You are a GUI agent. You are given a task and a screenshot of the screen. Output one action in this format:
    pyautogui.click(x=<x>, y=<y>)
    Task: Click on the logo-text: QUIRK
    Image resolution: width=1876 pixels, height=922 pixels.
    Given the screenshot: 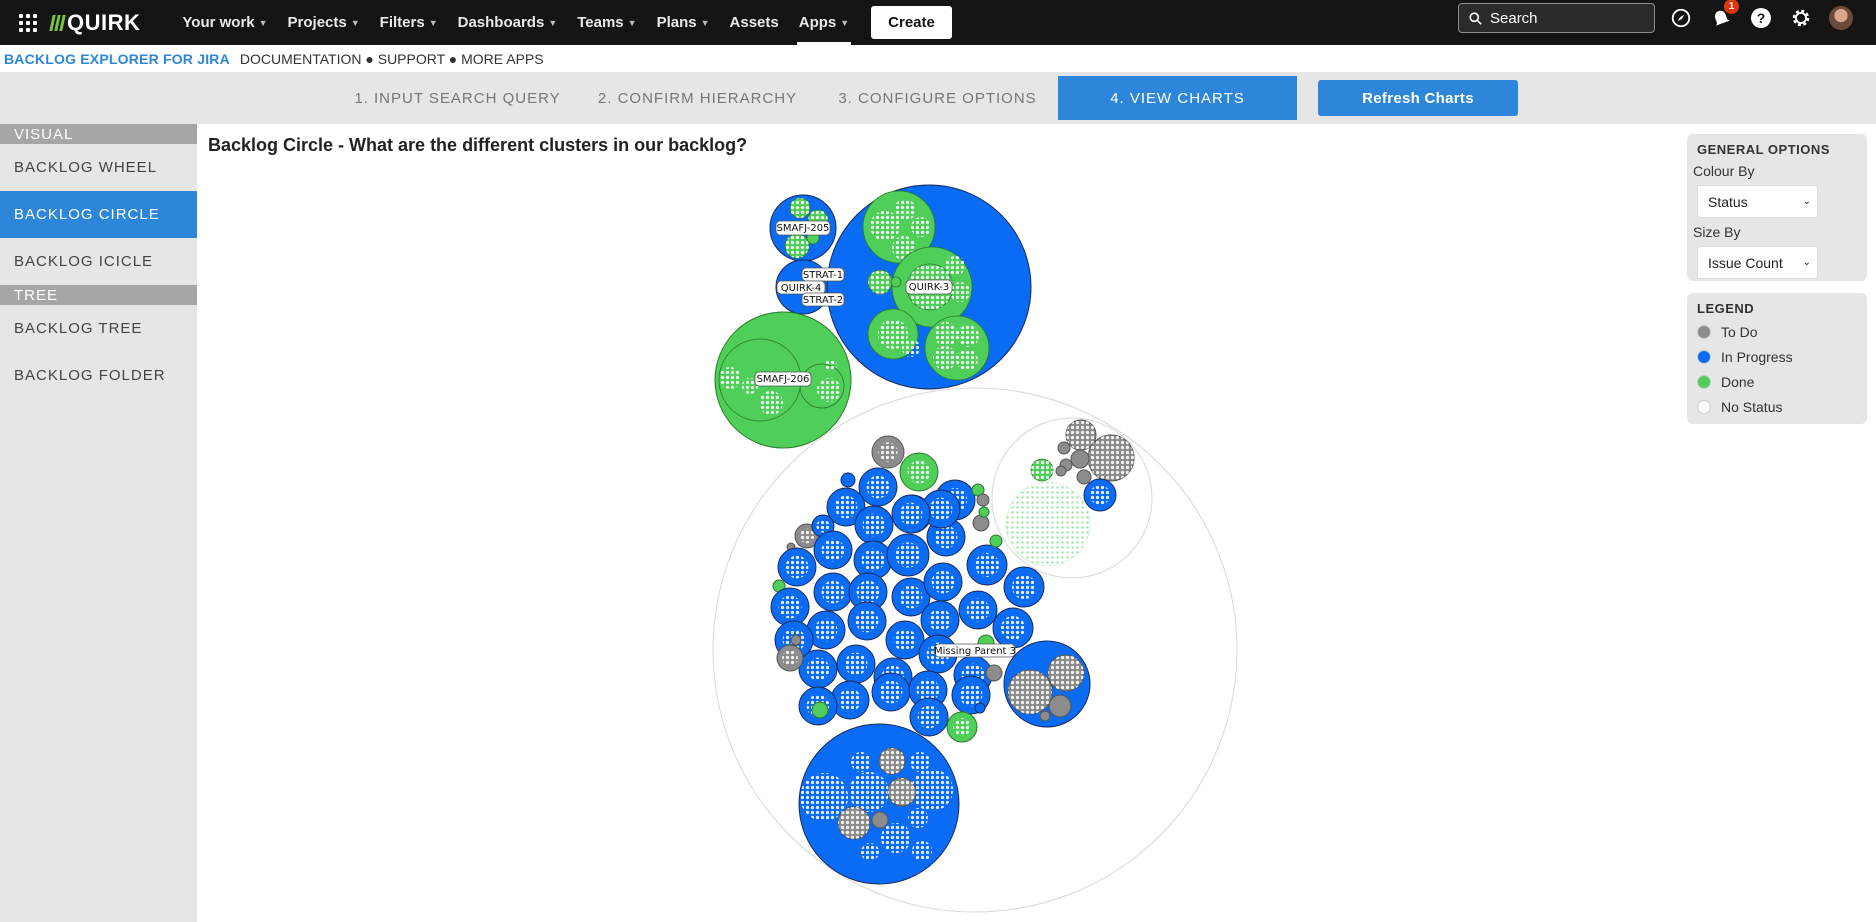 What is the action you would take?
    pyautogui.click(x=104, y=22)
    